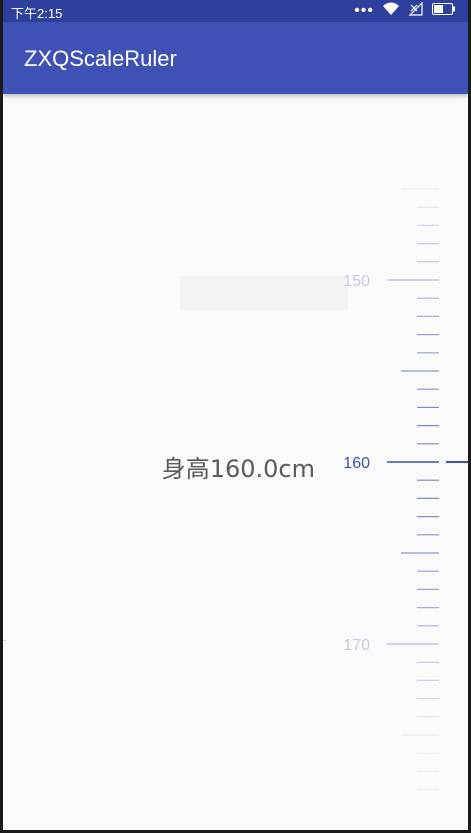  What do you see at coordinates (416, 11) in the screenshot?
I see `no-signal-icon` at bounding box center [416, 11].